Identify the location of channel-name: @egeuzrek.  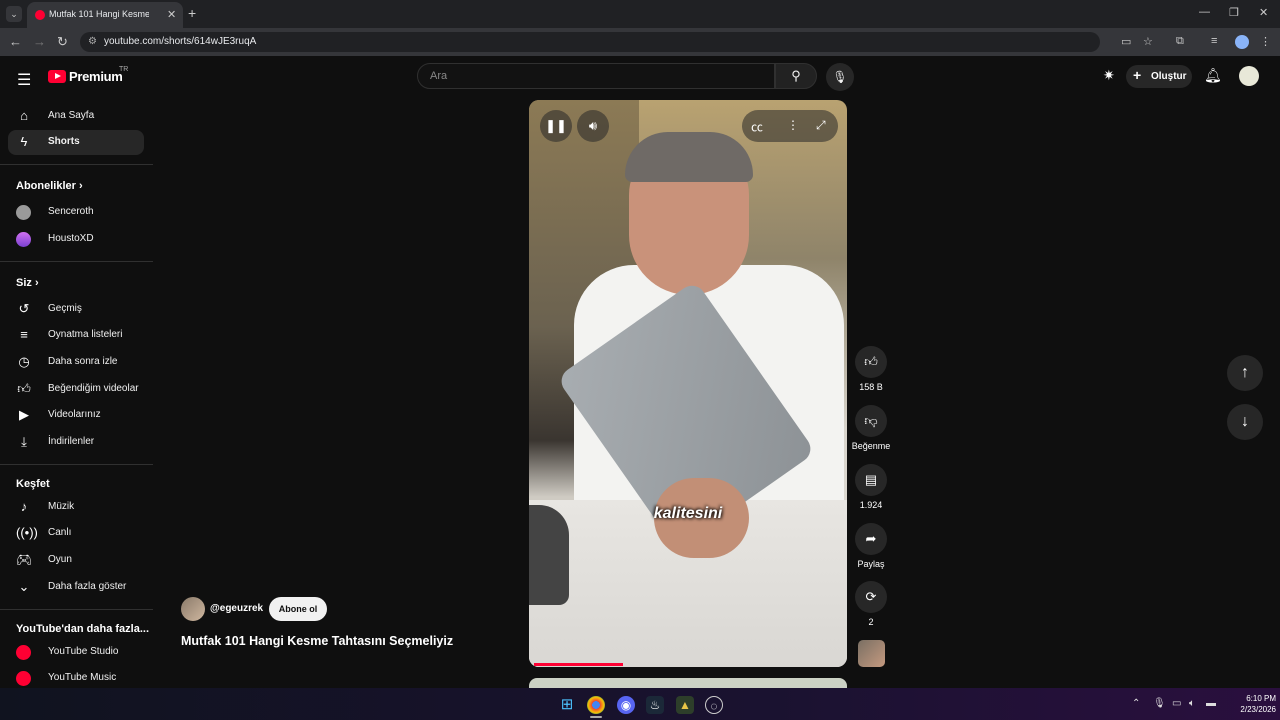
(236, 608).